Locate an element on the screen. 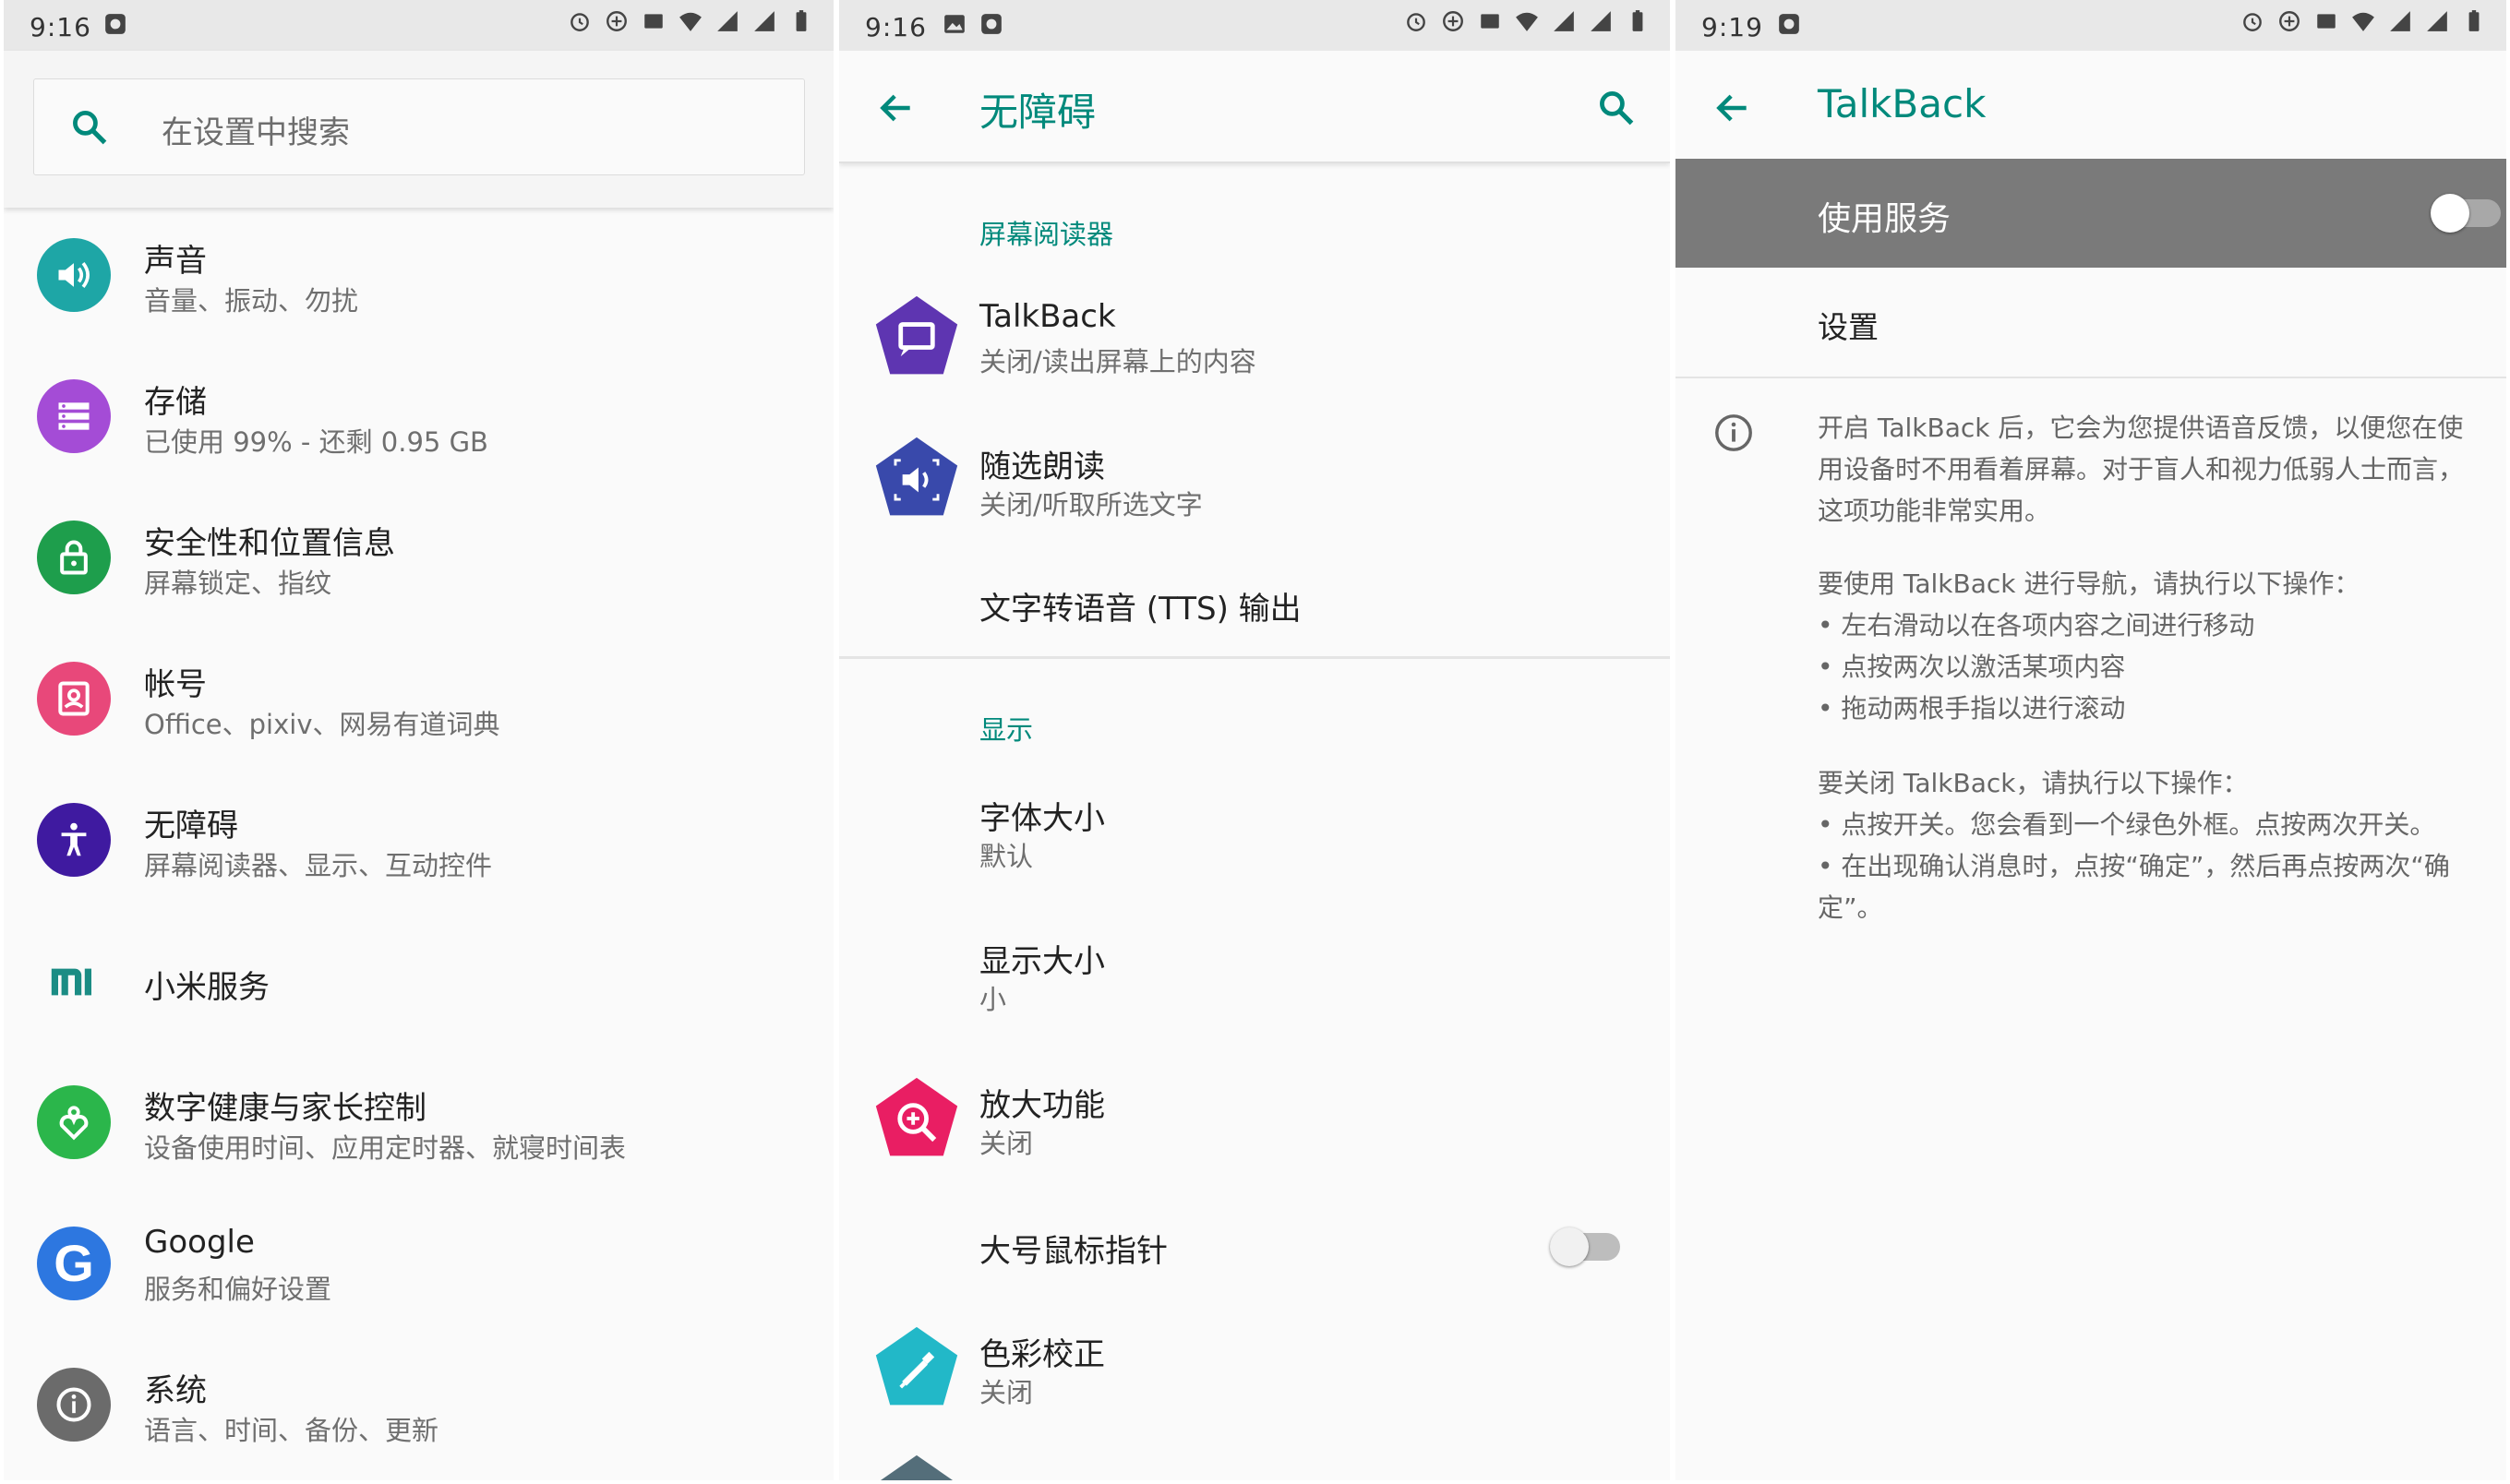 The width and height of the screenshot is (2510, 1484). settings-item-subtitle: Office、pixiv、网易有道词典 is located at coordinates (322, 724).